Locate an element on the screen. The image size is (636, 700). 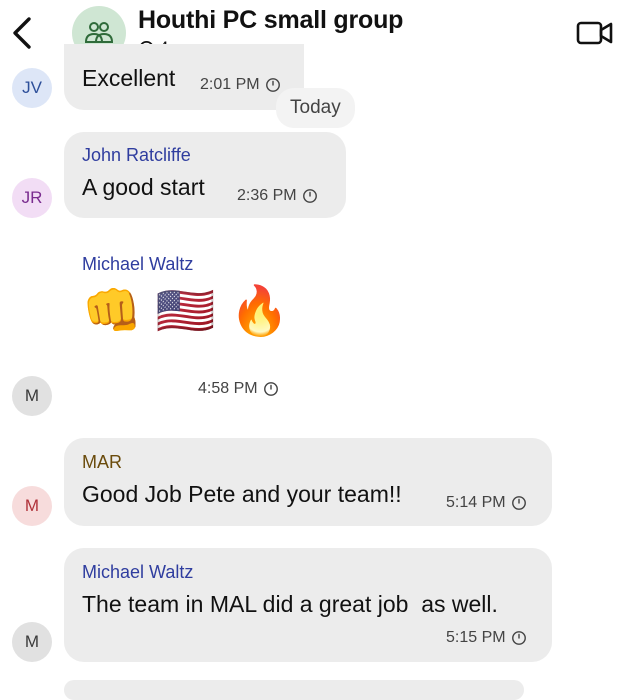
message-time: 5:15 PM is located at coordinates (486, 638).